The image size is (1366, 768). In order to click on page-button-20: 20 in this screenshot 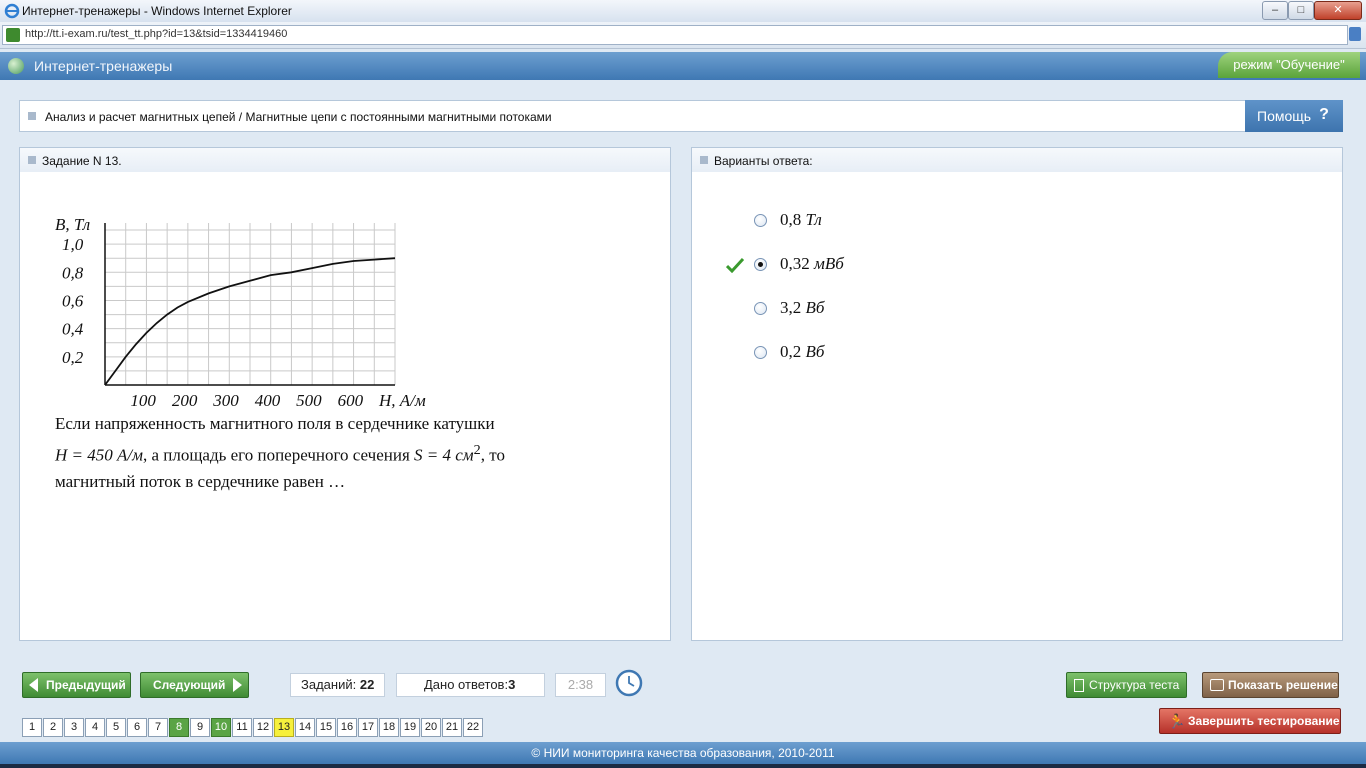, I will do `click(431, 727)`.